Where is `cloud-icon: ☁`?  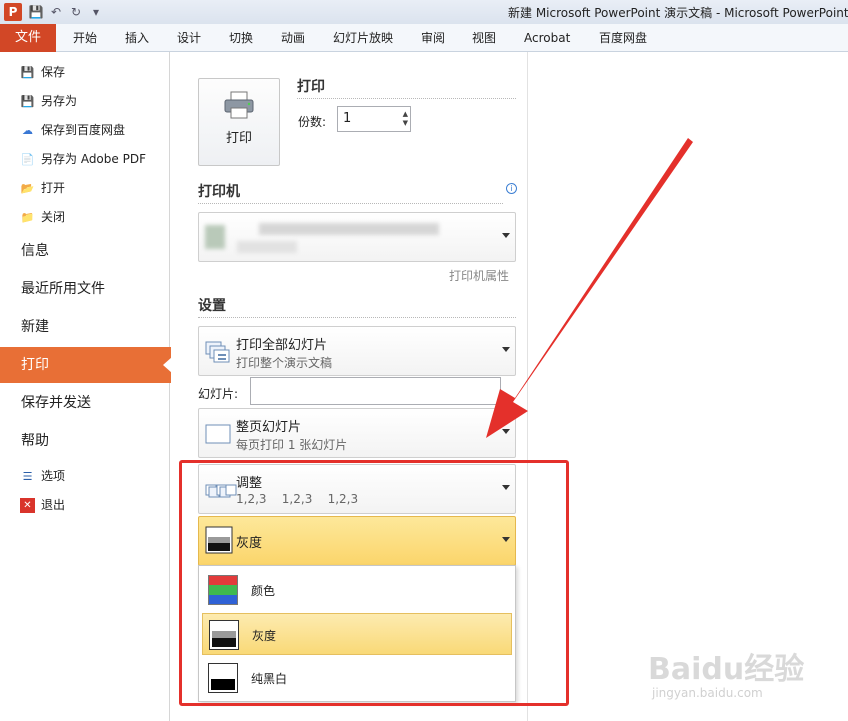
cloud-icon: ☁ is located at coordinates (27, 130).